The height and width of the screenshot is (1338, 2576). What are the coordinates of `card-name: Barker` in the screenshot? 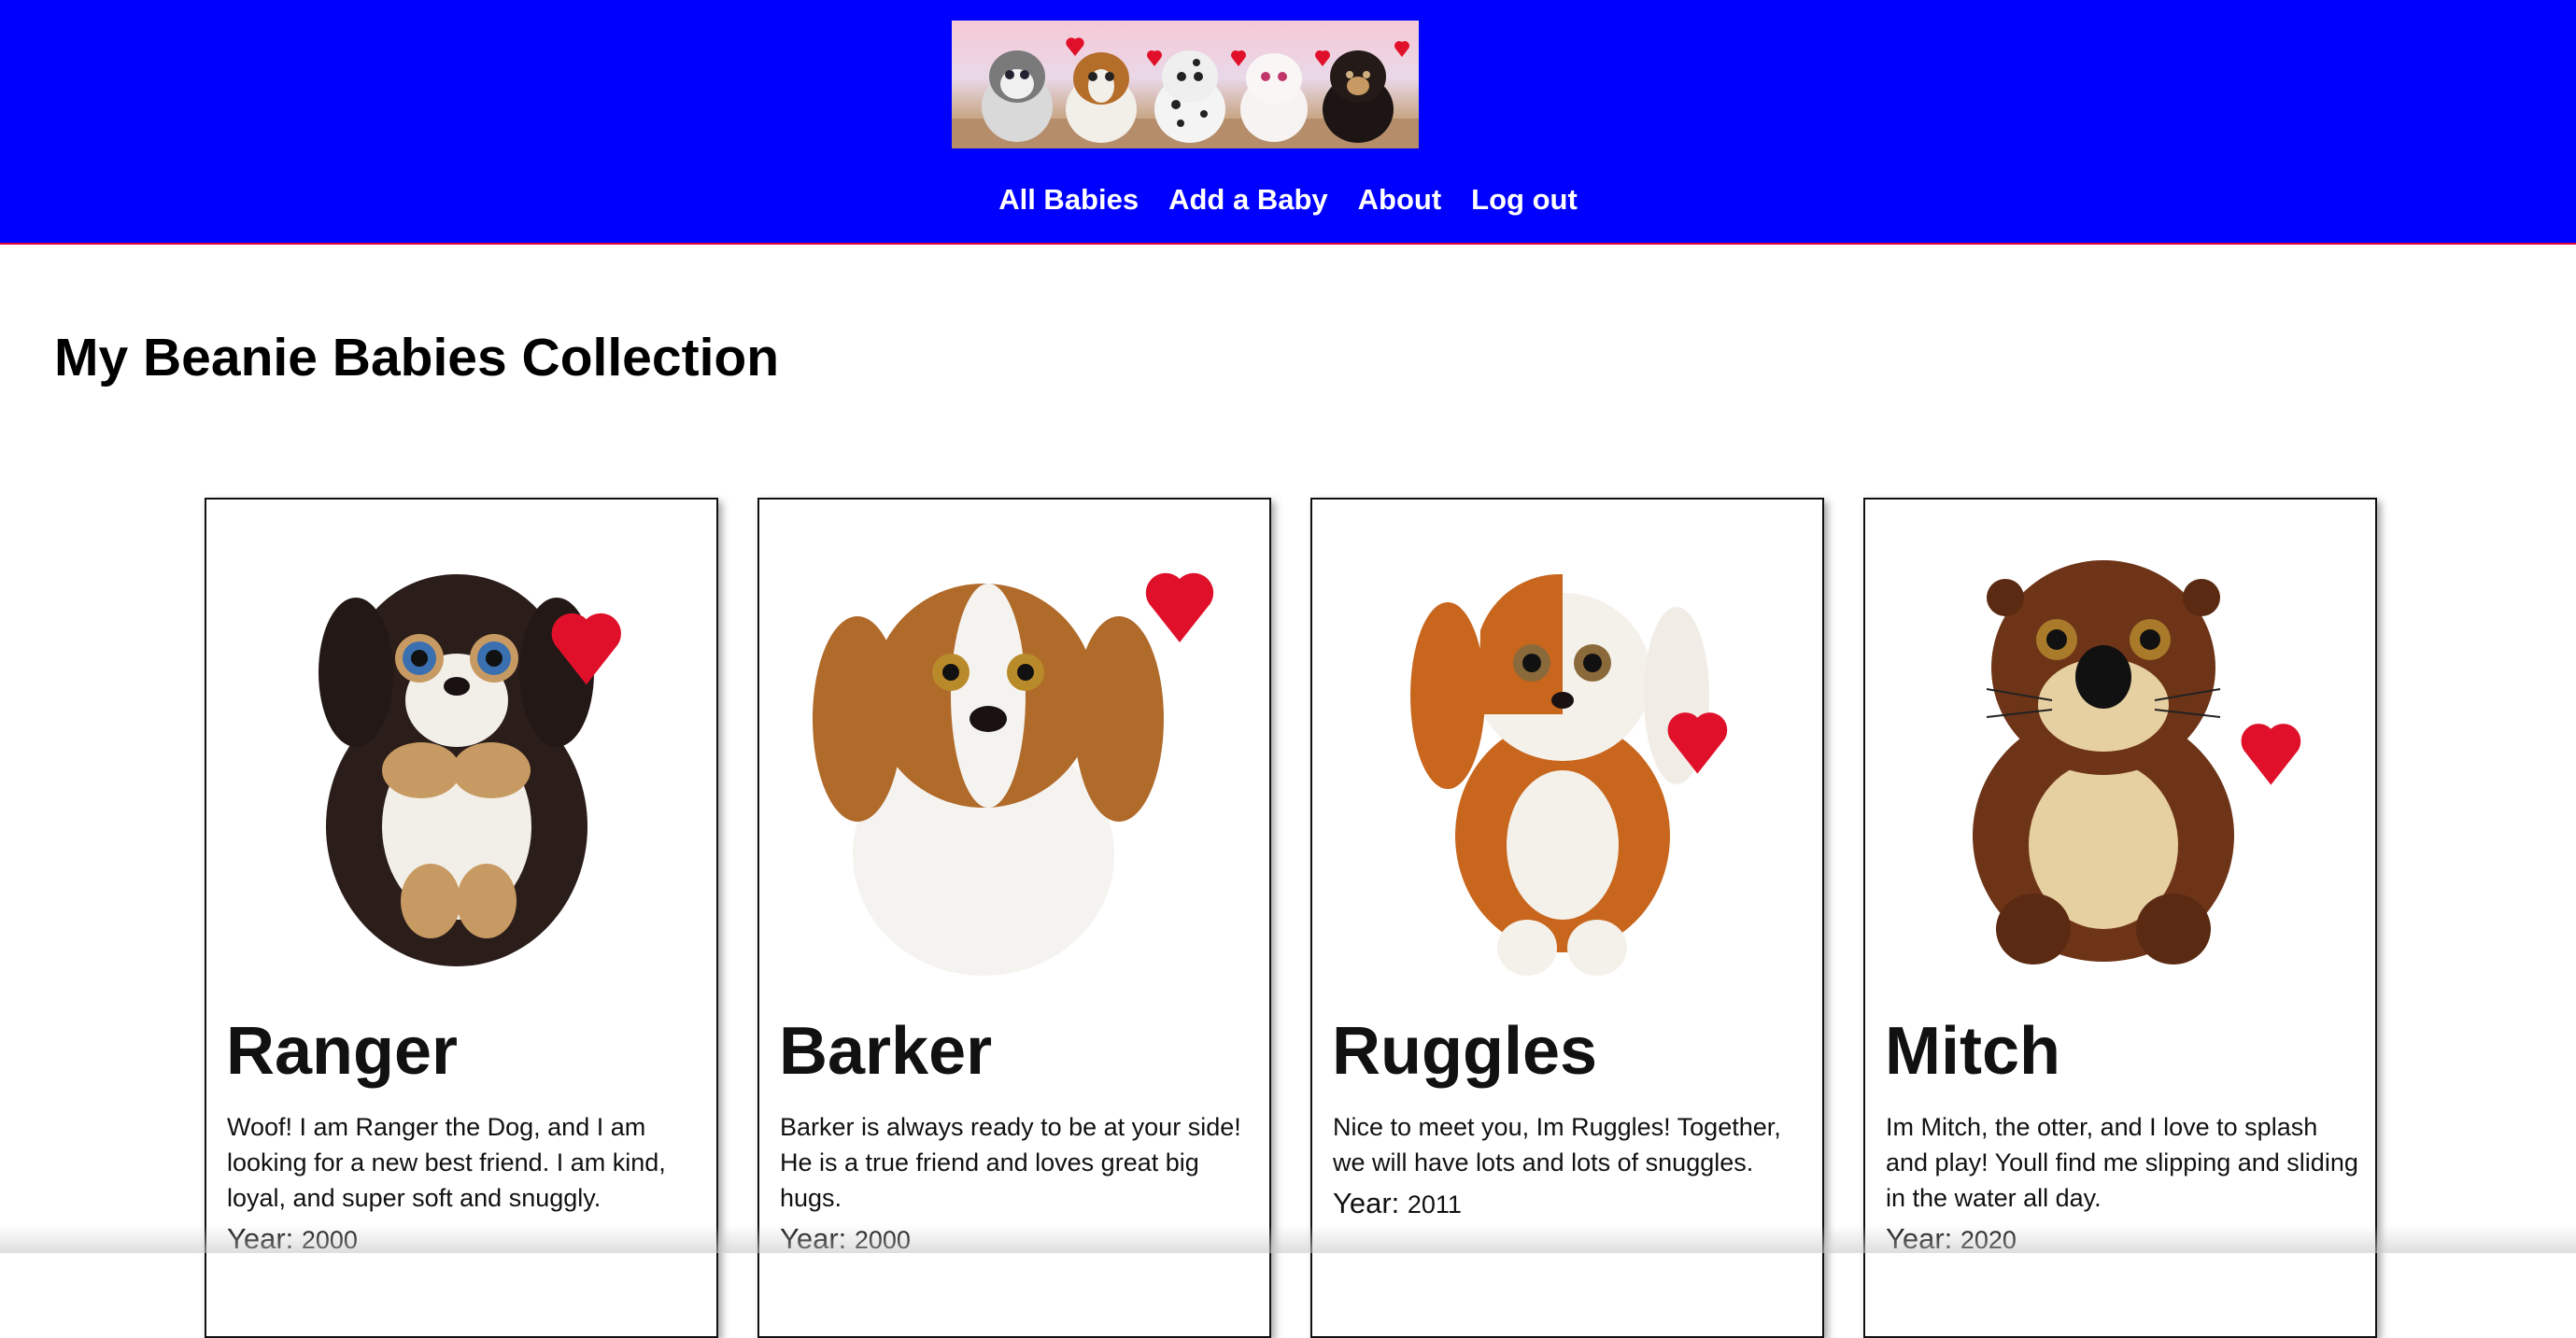 It's located at (886, 1051).